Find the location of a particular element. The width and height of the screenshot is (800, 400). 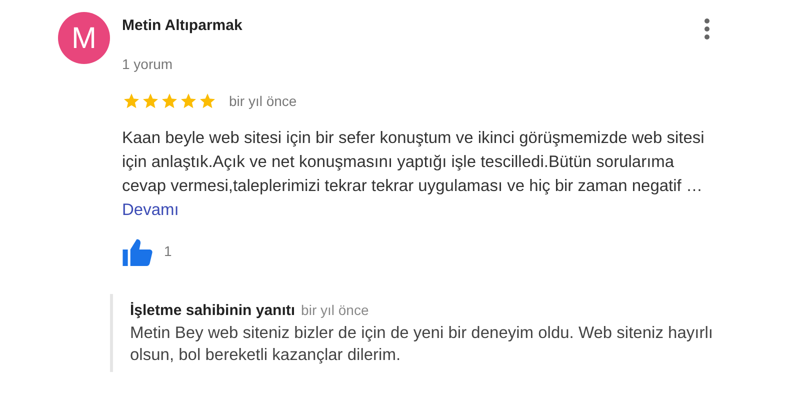

thumbs-up-icon is located at coordinates (138, 252).